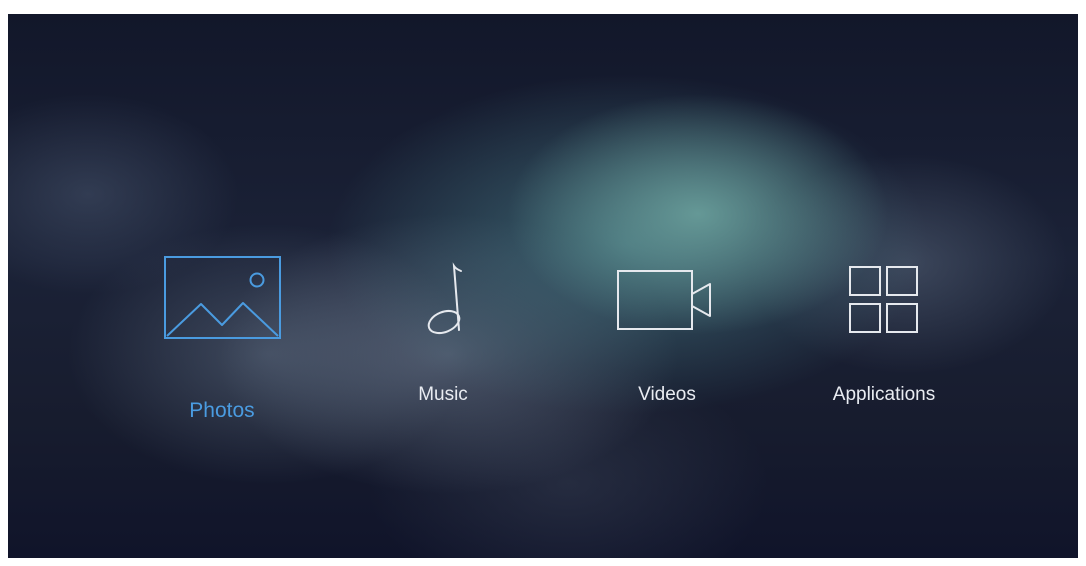 The width and height of the screenshot is (1086, 566). I want to click on video-camera-icon, so click(664, 300).